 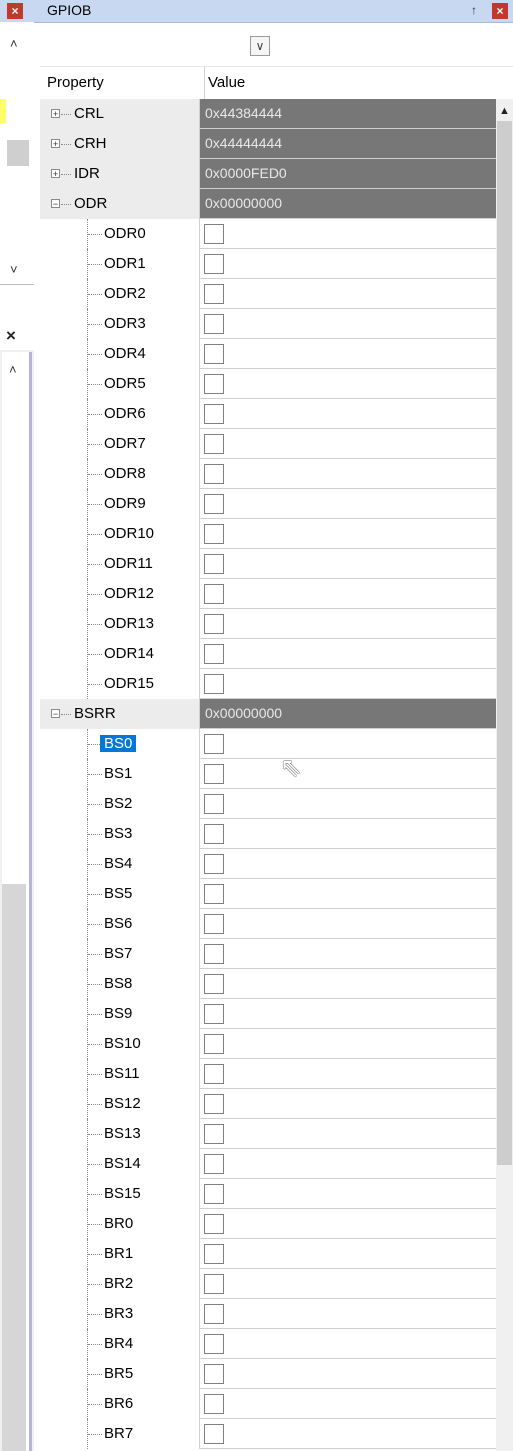 I want to click on register-value-cell: 0x0000FED0, so click(x=347, y=174).